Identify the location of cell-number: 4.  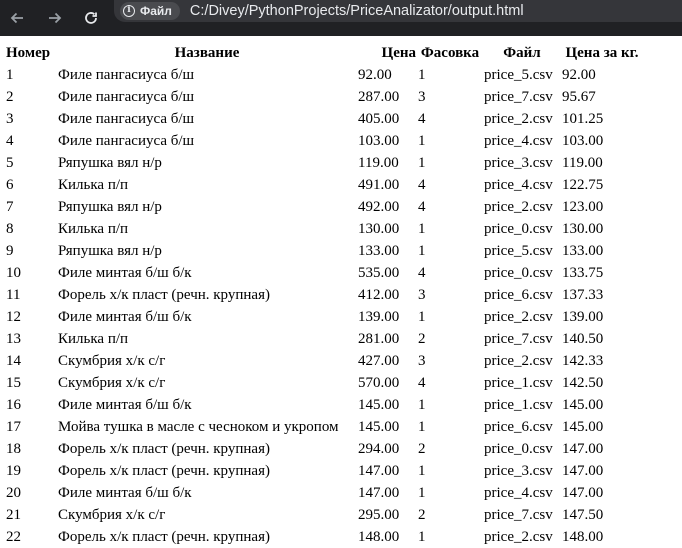
(10, 140).